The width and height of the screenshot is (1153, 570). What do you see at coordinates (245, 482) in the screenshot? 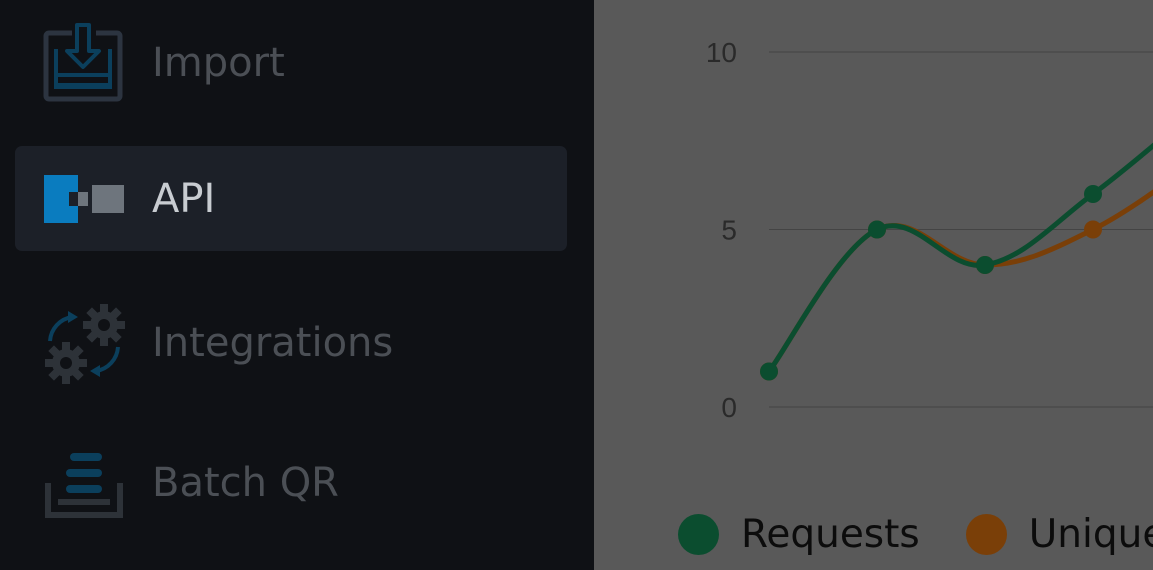
I see `sidebar-item-label: Batch QR` at bounding box center [245, 482].